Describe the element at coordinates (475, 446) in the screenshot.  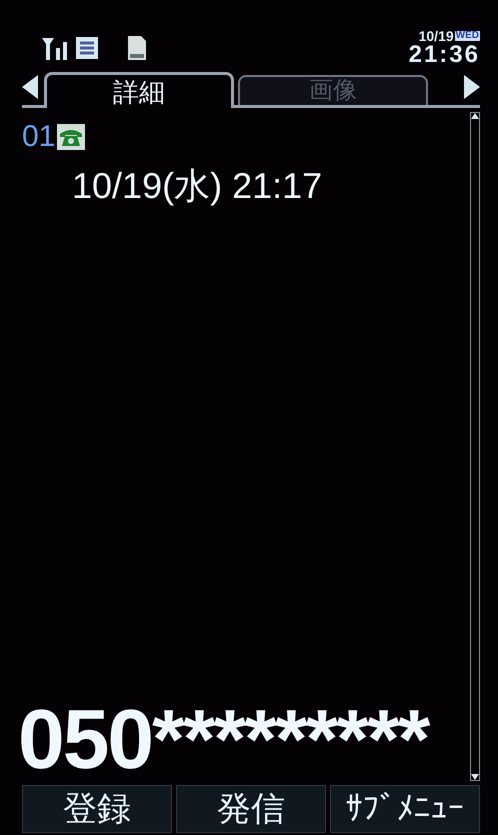
I see `scrollbar` at that location.